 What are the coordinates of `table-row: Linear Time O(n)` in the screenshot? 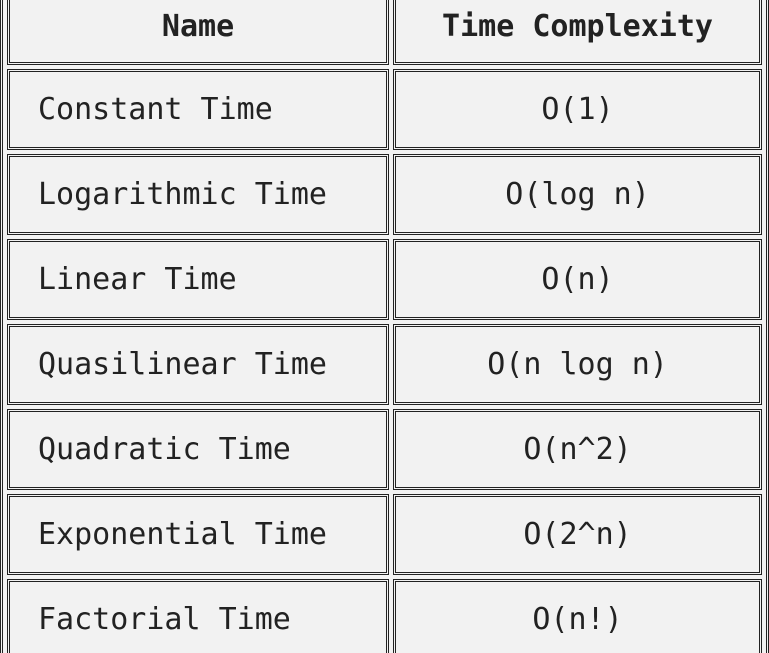 It's located at (384, 279).